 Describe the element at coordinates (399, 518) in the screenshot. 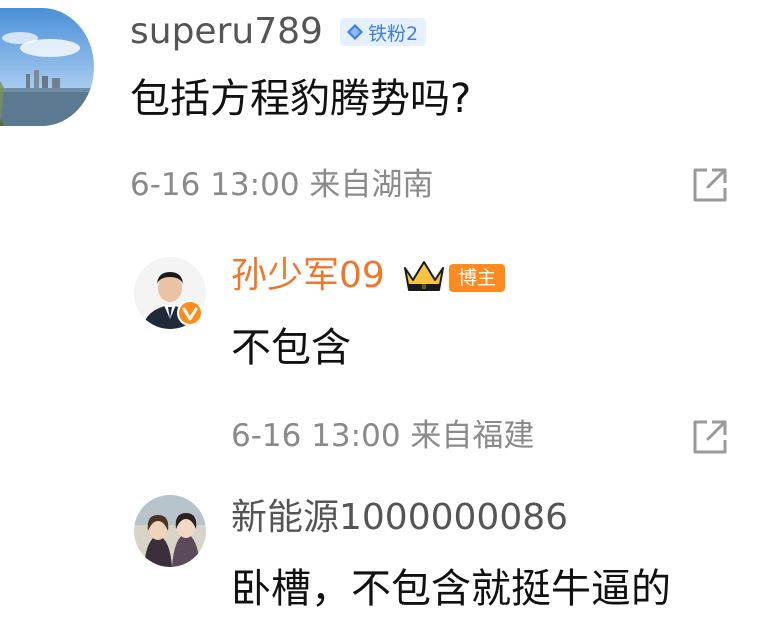

I see `username: 新能源1000000086` at that location.